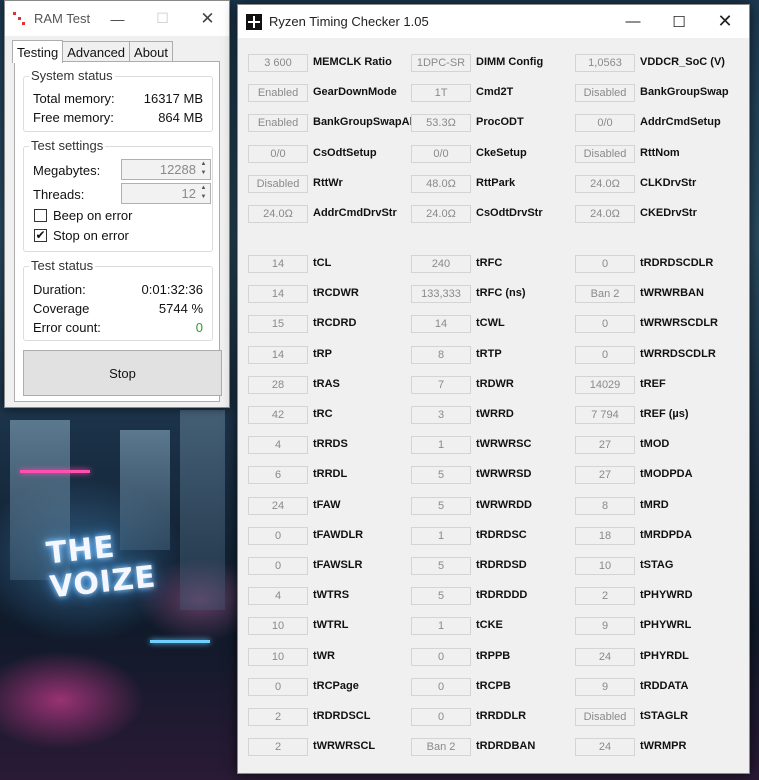  What do you see at coordinates (19, 18) in the screenshot?
I see `ramtest-app-icon` at bounding box center [19, 18].